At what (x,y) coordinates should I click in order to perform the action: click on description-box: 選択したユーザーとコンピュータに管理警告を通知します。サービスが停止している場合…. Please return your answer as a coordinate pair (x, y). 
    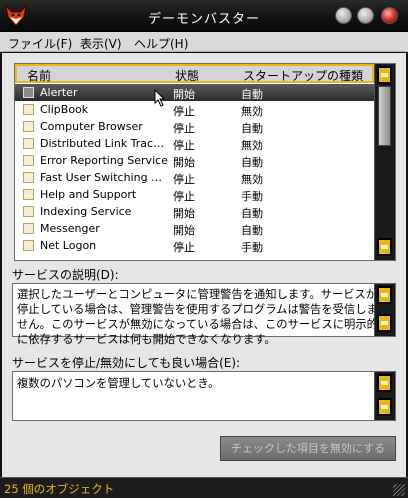
    Looking at the image, I should click on (204, 314).